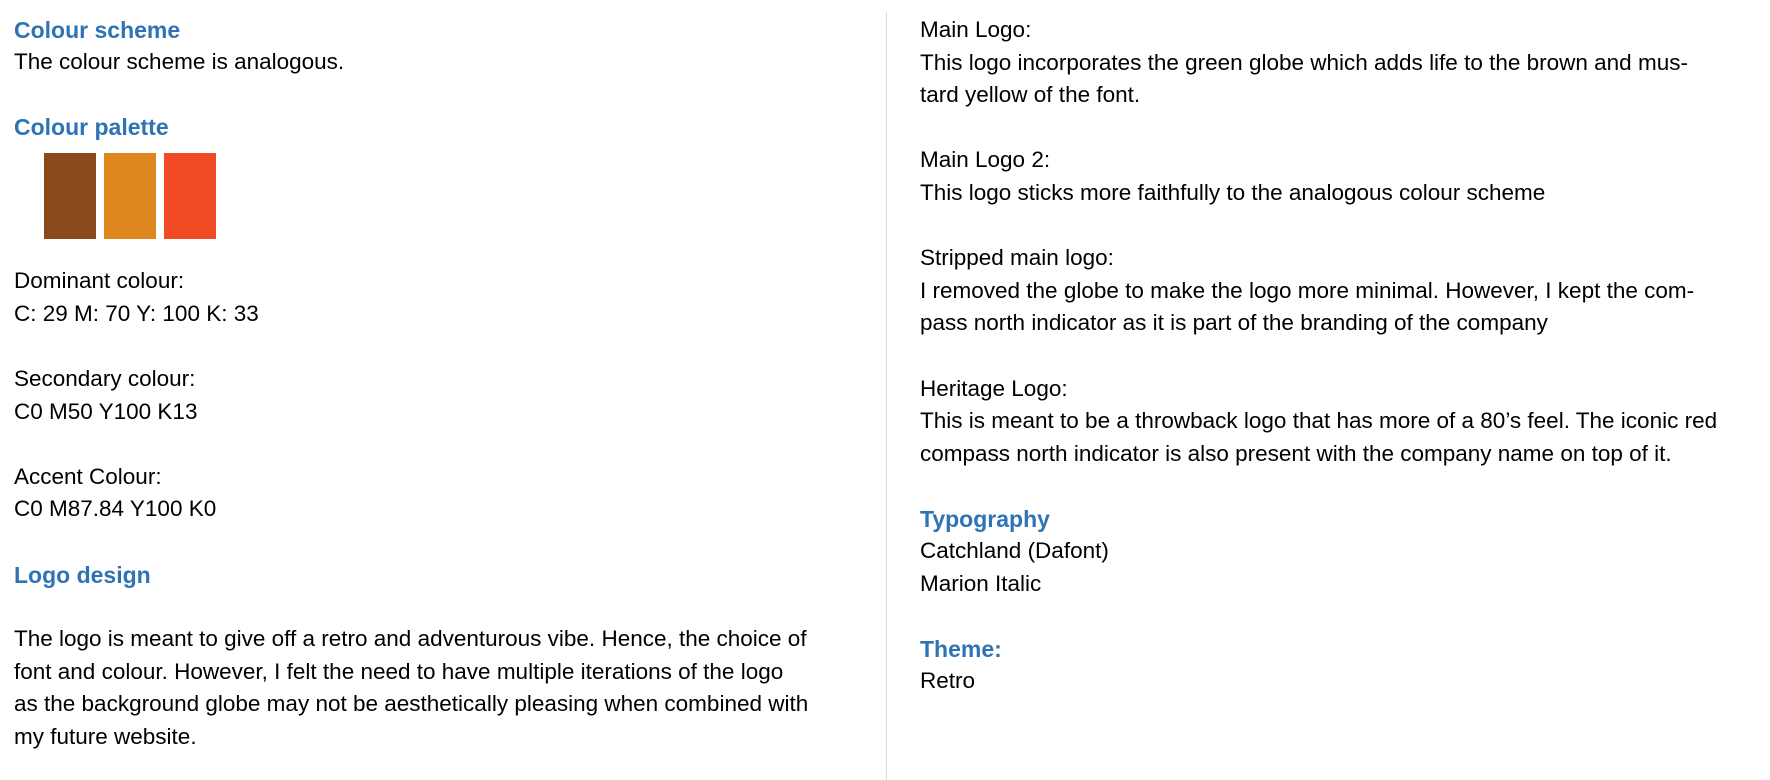  Describe the element at coordinates (70, 196) in the screenshot. I see `dominant-colour-swatch` at that location.